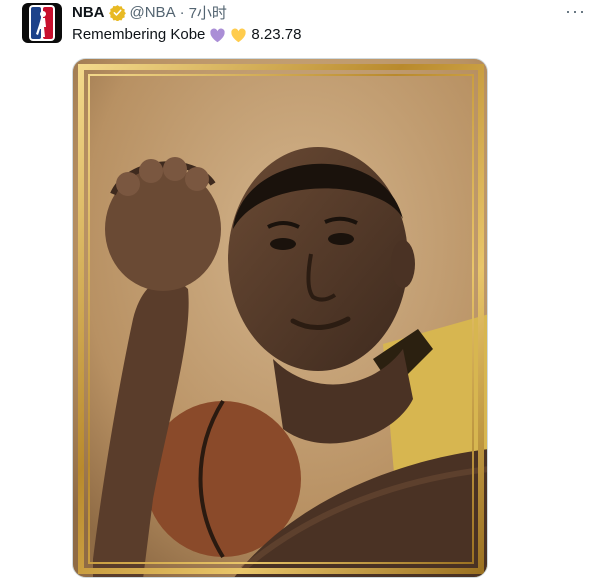 The width and height of the screenshot is (600, 582). I want to click on tweet-timestamp: 7小时, so click(208, 12).